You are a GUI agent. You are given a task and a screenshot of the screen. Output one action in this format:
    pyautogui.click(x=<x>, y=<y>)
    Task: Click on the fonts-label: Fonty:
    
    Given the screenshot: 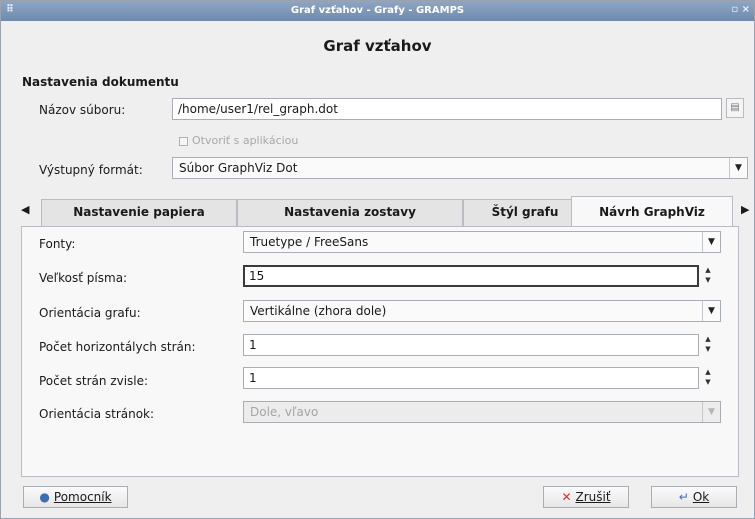 What is the action you would take?
    pyautogui.click(x=57, y=244)
    